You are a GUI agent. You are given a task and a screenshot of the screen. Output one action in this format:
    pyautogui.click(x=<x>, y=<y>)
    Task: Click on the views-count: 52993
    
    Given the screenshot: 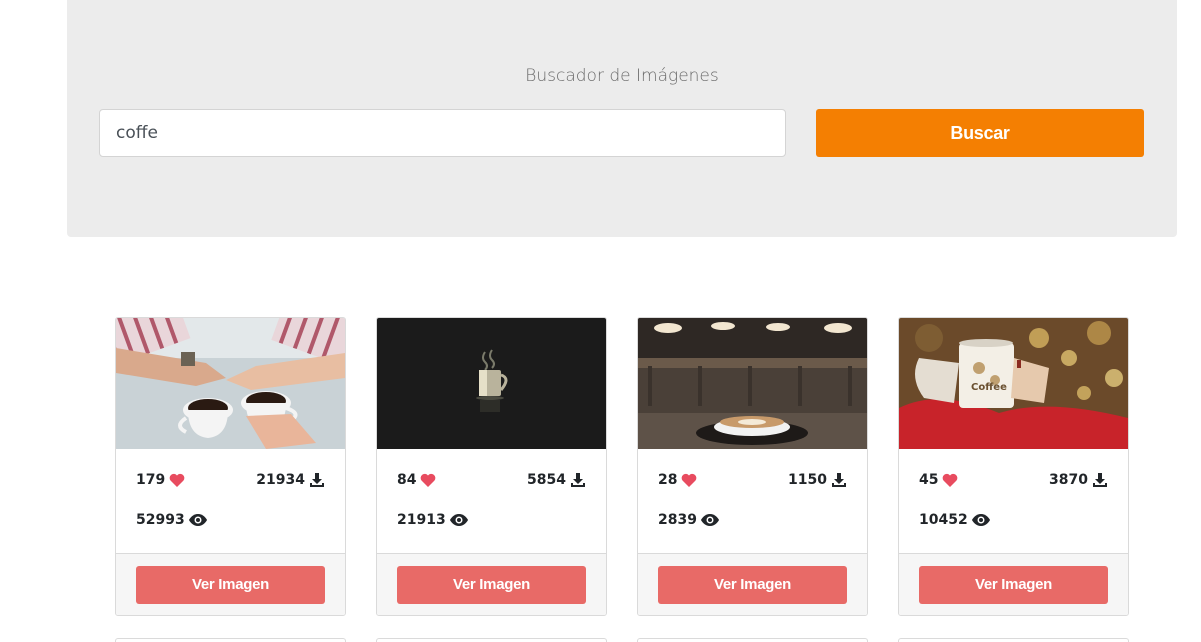 What is the action you would take?
    pyautogui.click(x=160, y=520)
    